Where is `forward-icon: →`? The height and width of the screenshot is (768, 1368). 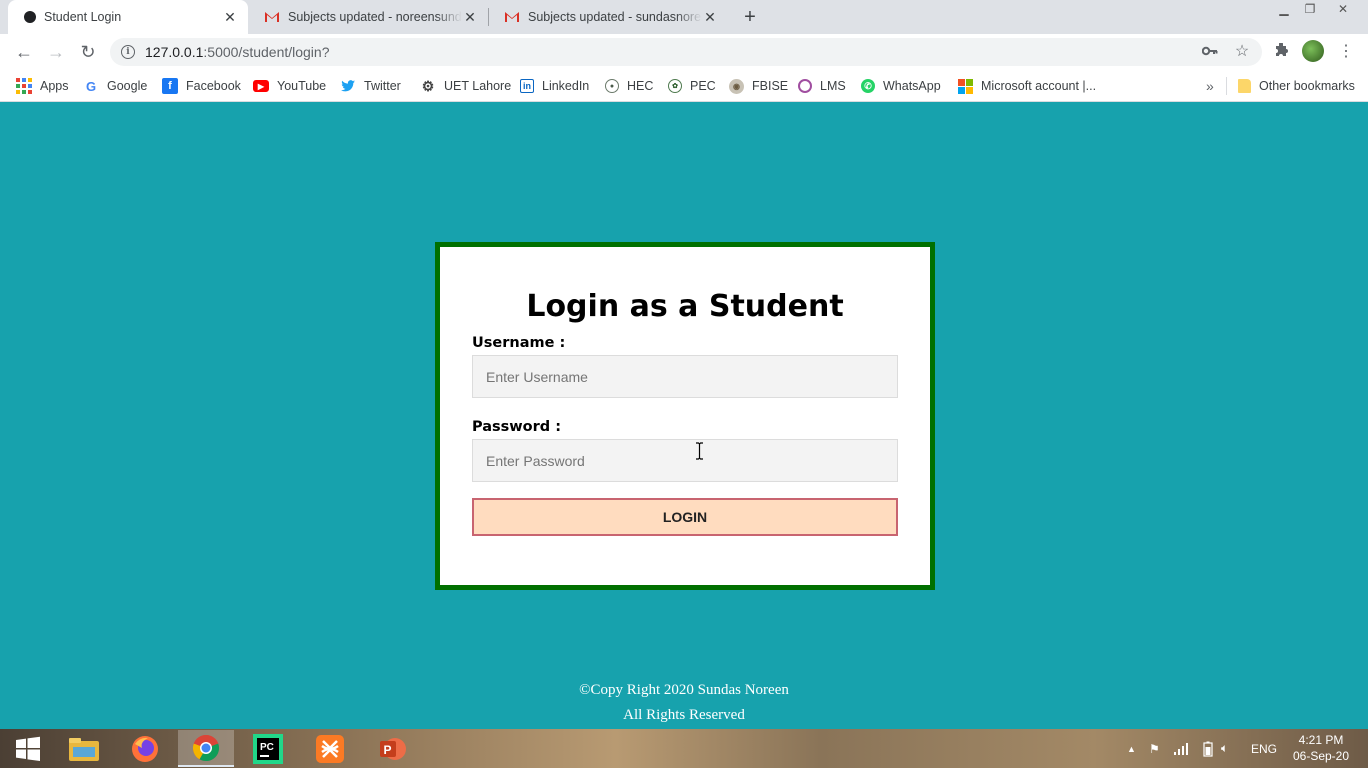 forward-icon: → is located at coordinates (56, 51).